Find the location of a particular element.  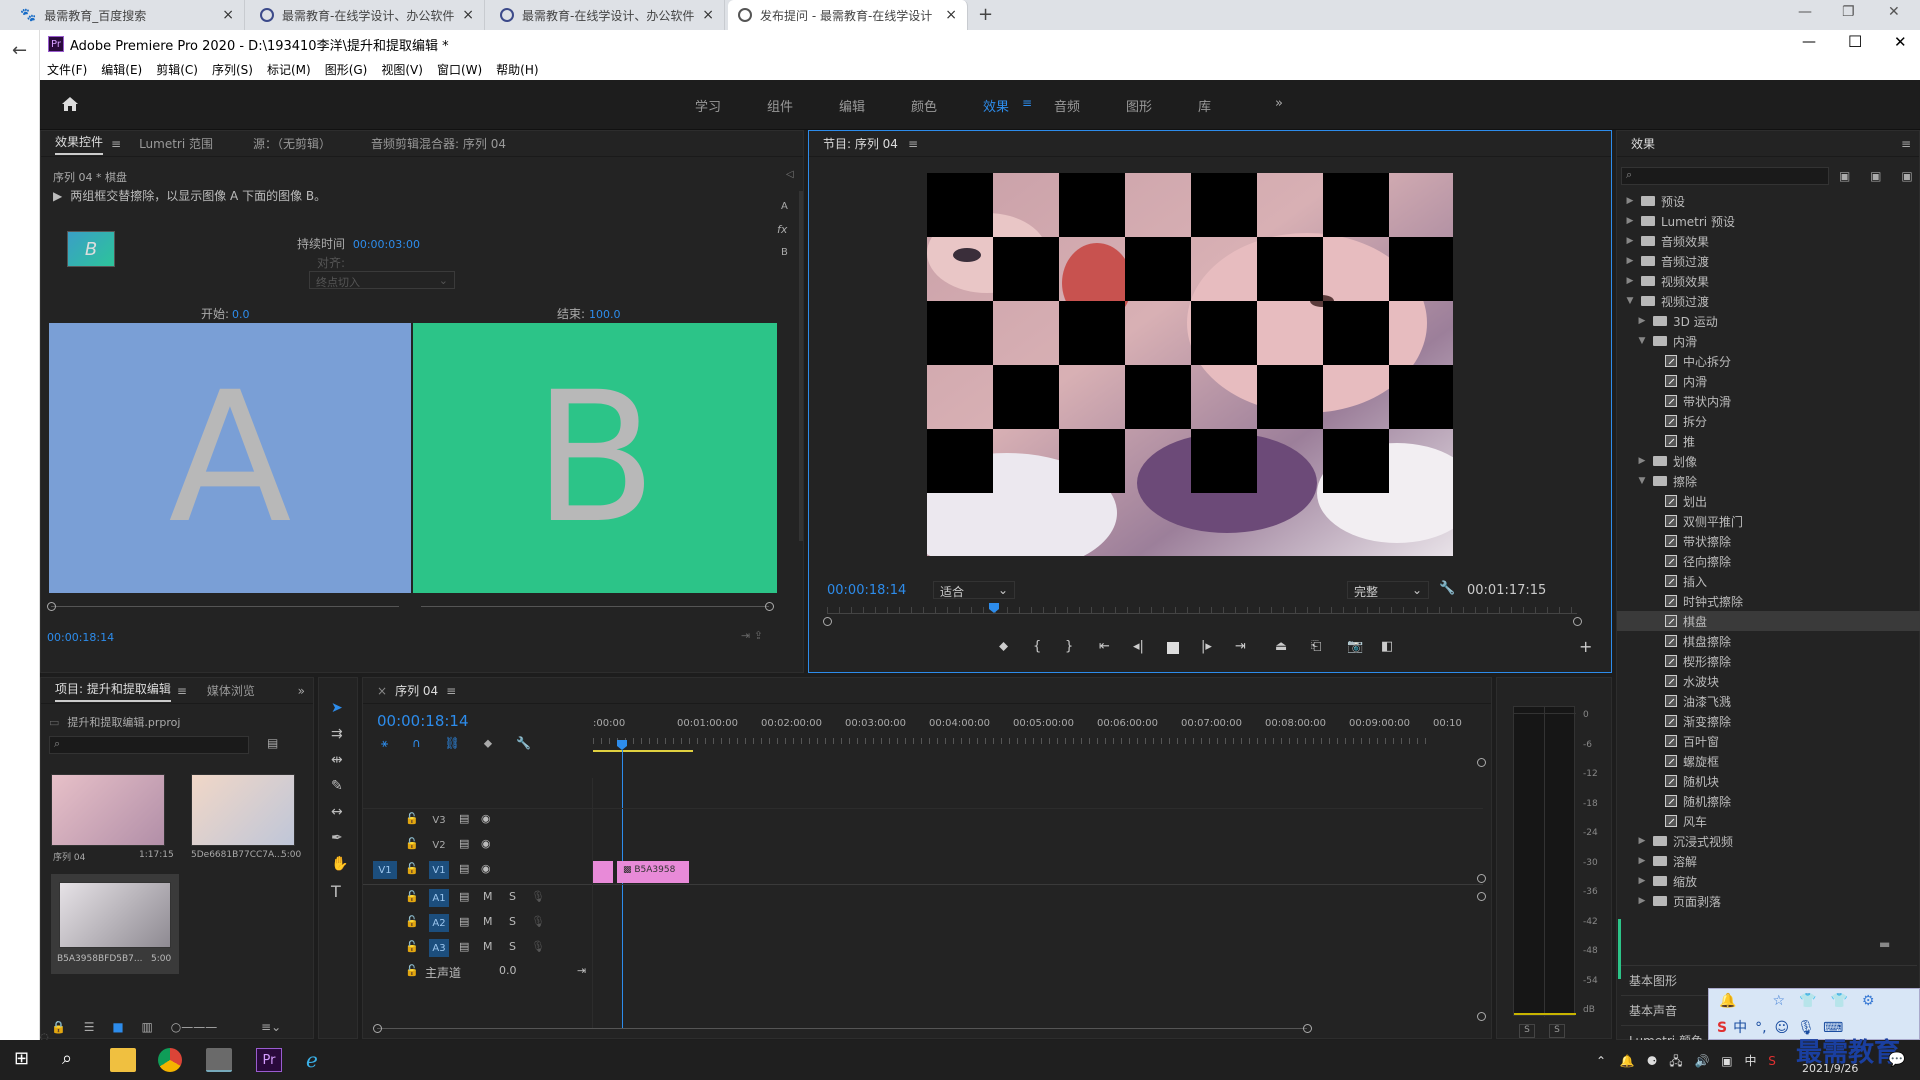

effects-search-input: ⌕ is located at coordinates (1725, 176).